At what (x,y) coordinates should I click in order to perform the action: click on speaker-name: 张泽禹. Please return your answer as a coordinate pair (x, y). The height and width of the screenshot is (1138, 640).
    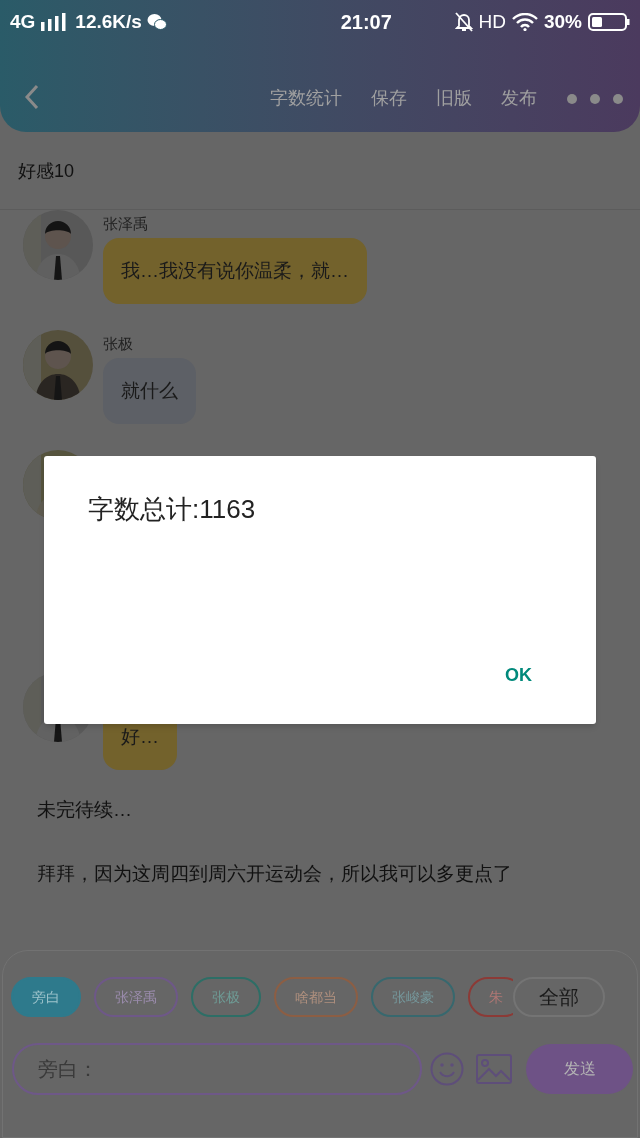
    Looking at the image, I should click on (126, 224).